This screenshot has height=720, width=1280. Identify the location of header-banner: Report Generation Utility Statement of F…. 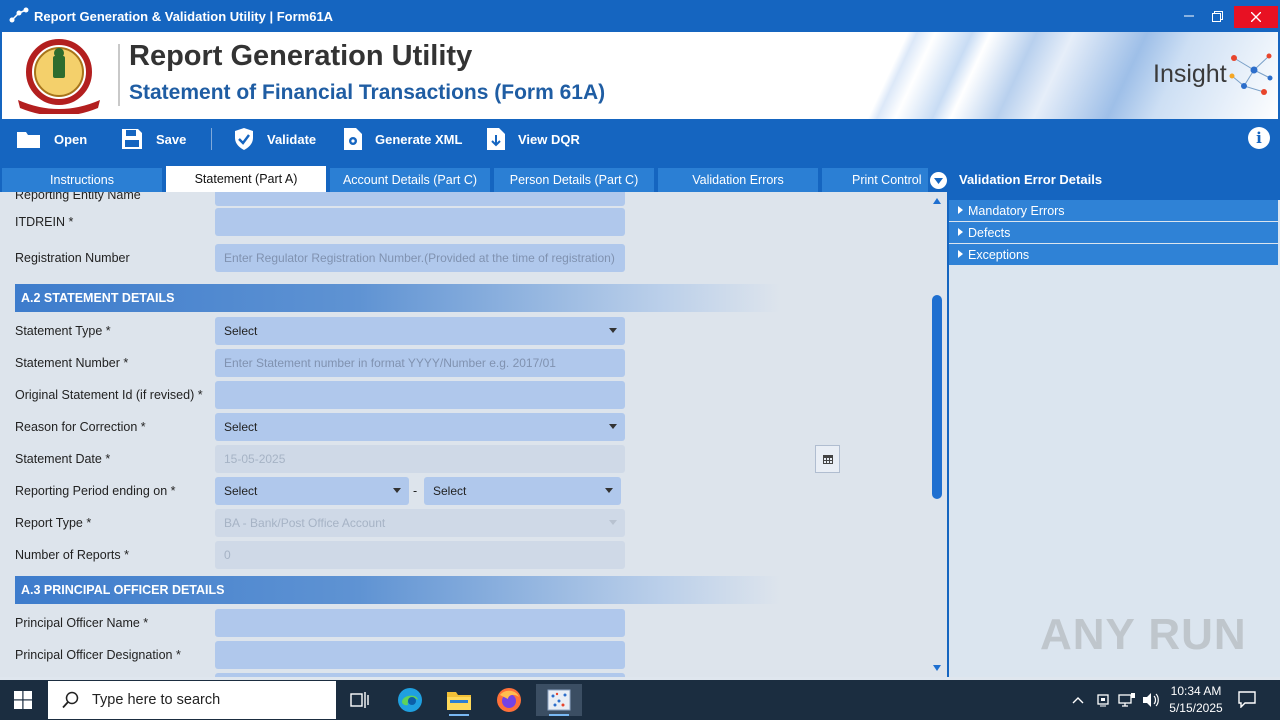
(640, 75).